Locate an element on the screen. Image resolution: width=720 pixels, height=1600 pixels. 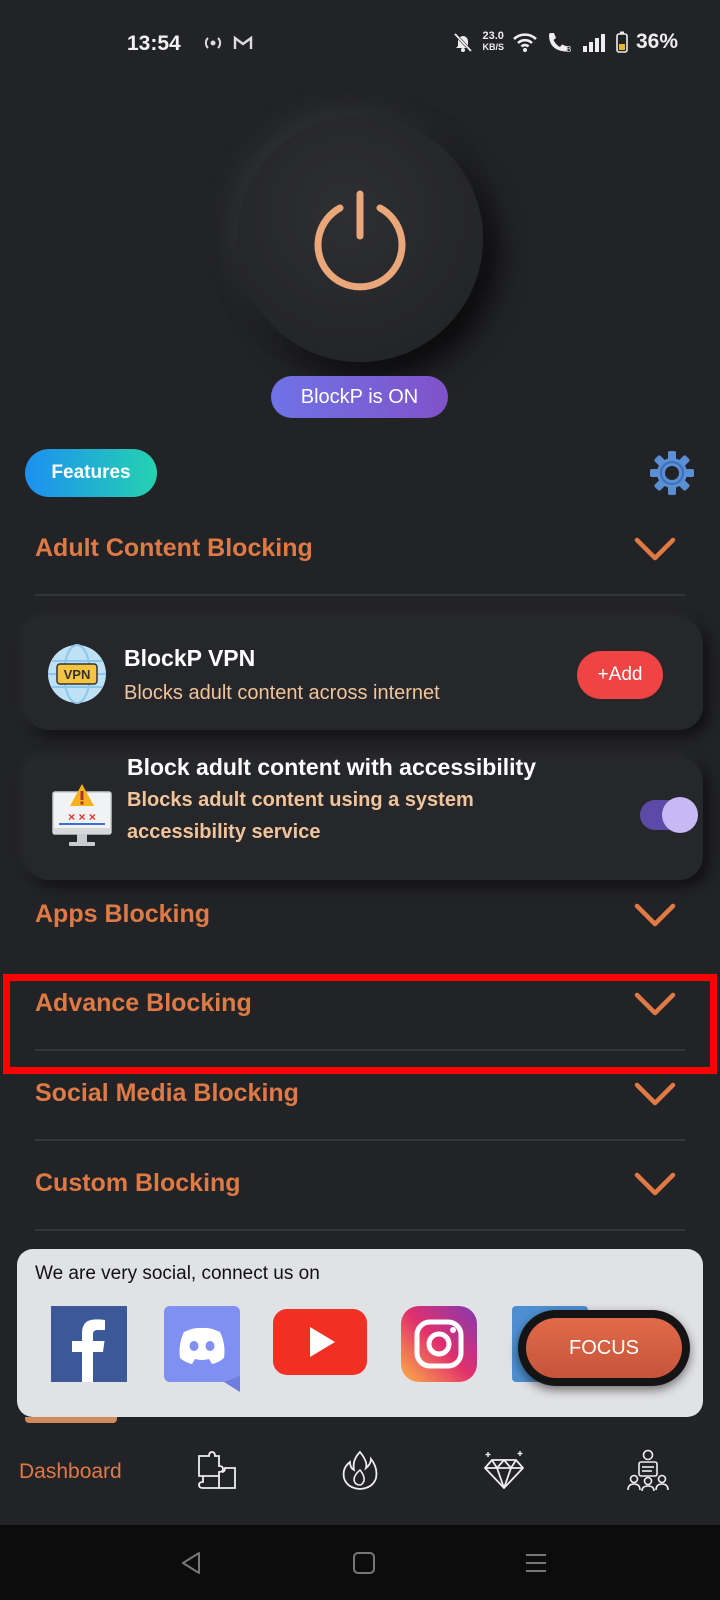
battery-percent: 36% is located at coordinates (656, 41).